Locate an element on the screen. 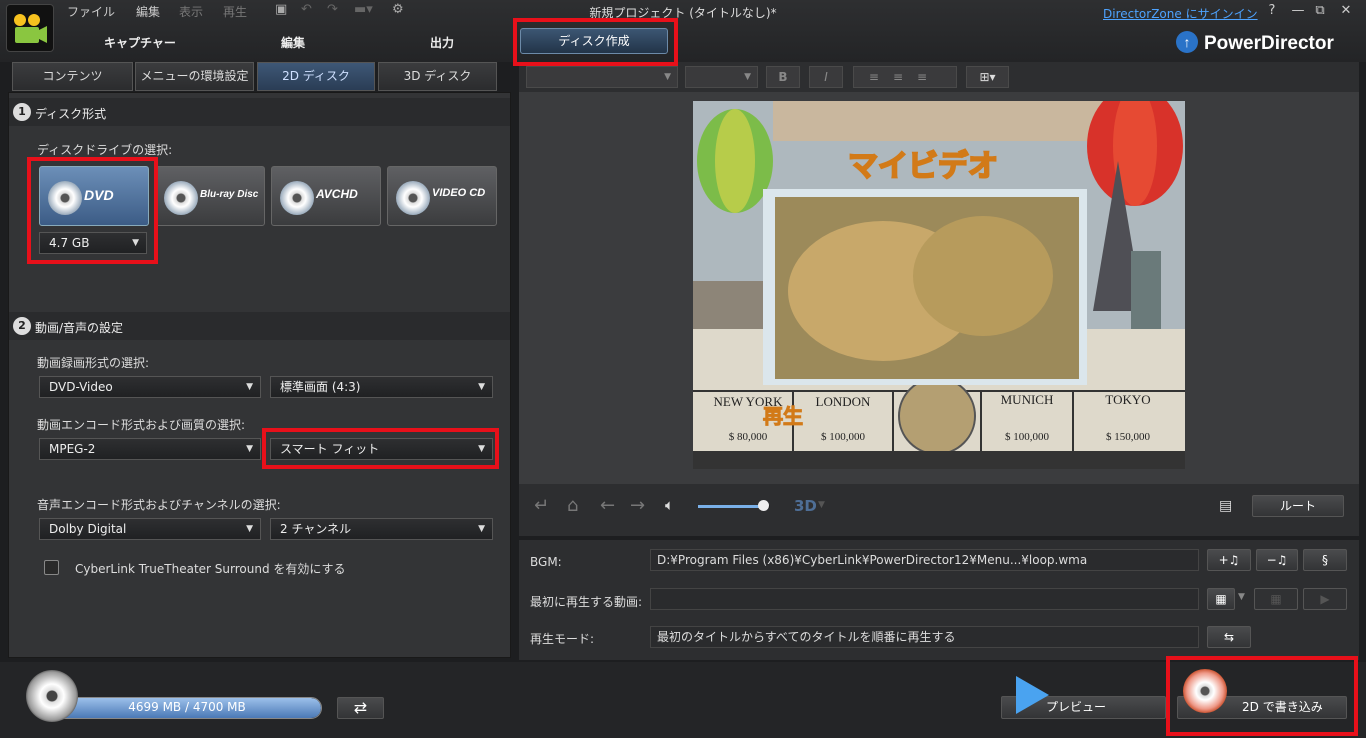 This screenshot has height=738, width=1366. section-number: 1 is located at coordinates (22, 112).